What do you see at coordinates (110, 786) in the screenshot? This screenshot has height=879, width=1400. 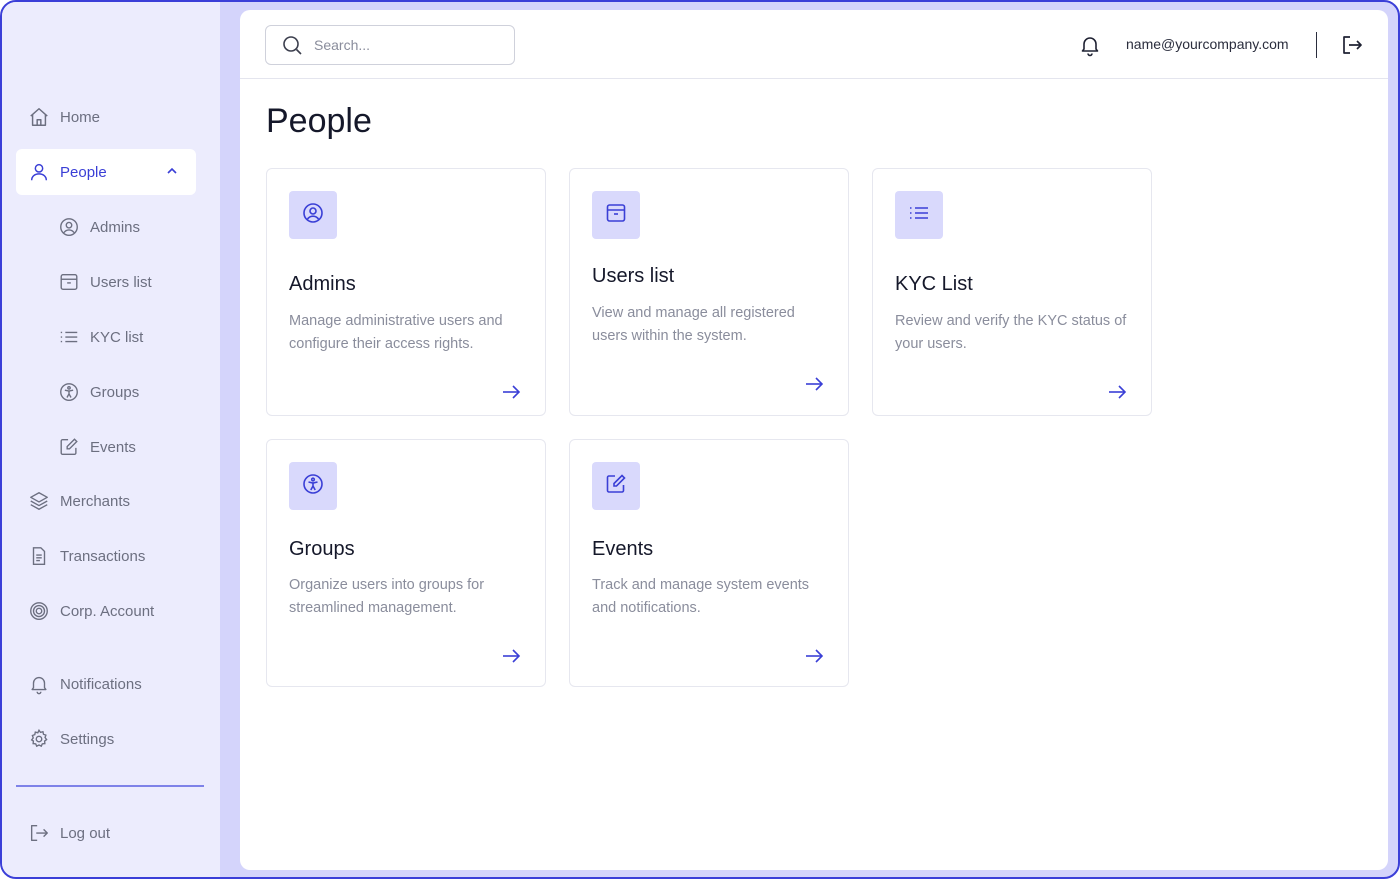 I see `sidebar-divider` at bounding box center [110, 786].